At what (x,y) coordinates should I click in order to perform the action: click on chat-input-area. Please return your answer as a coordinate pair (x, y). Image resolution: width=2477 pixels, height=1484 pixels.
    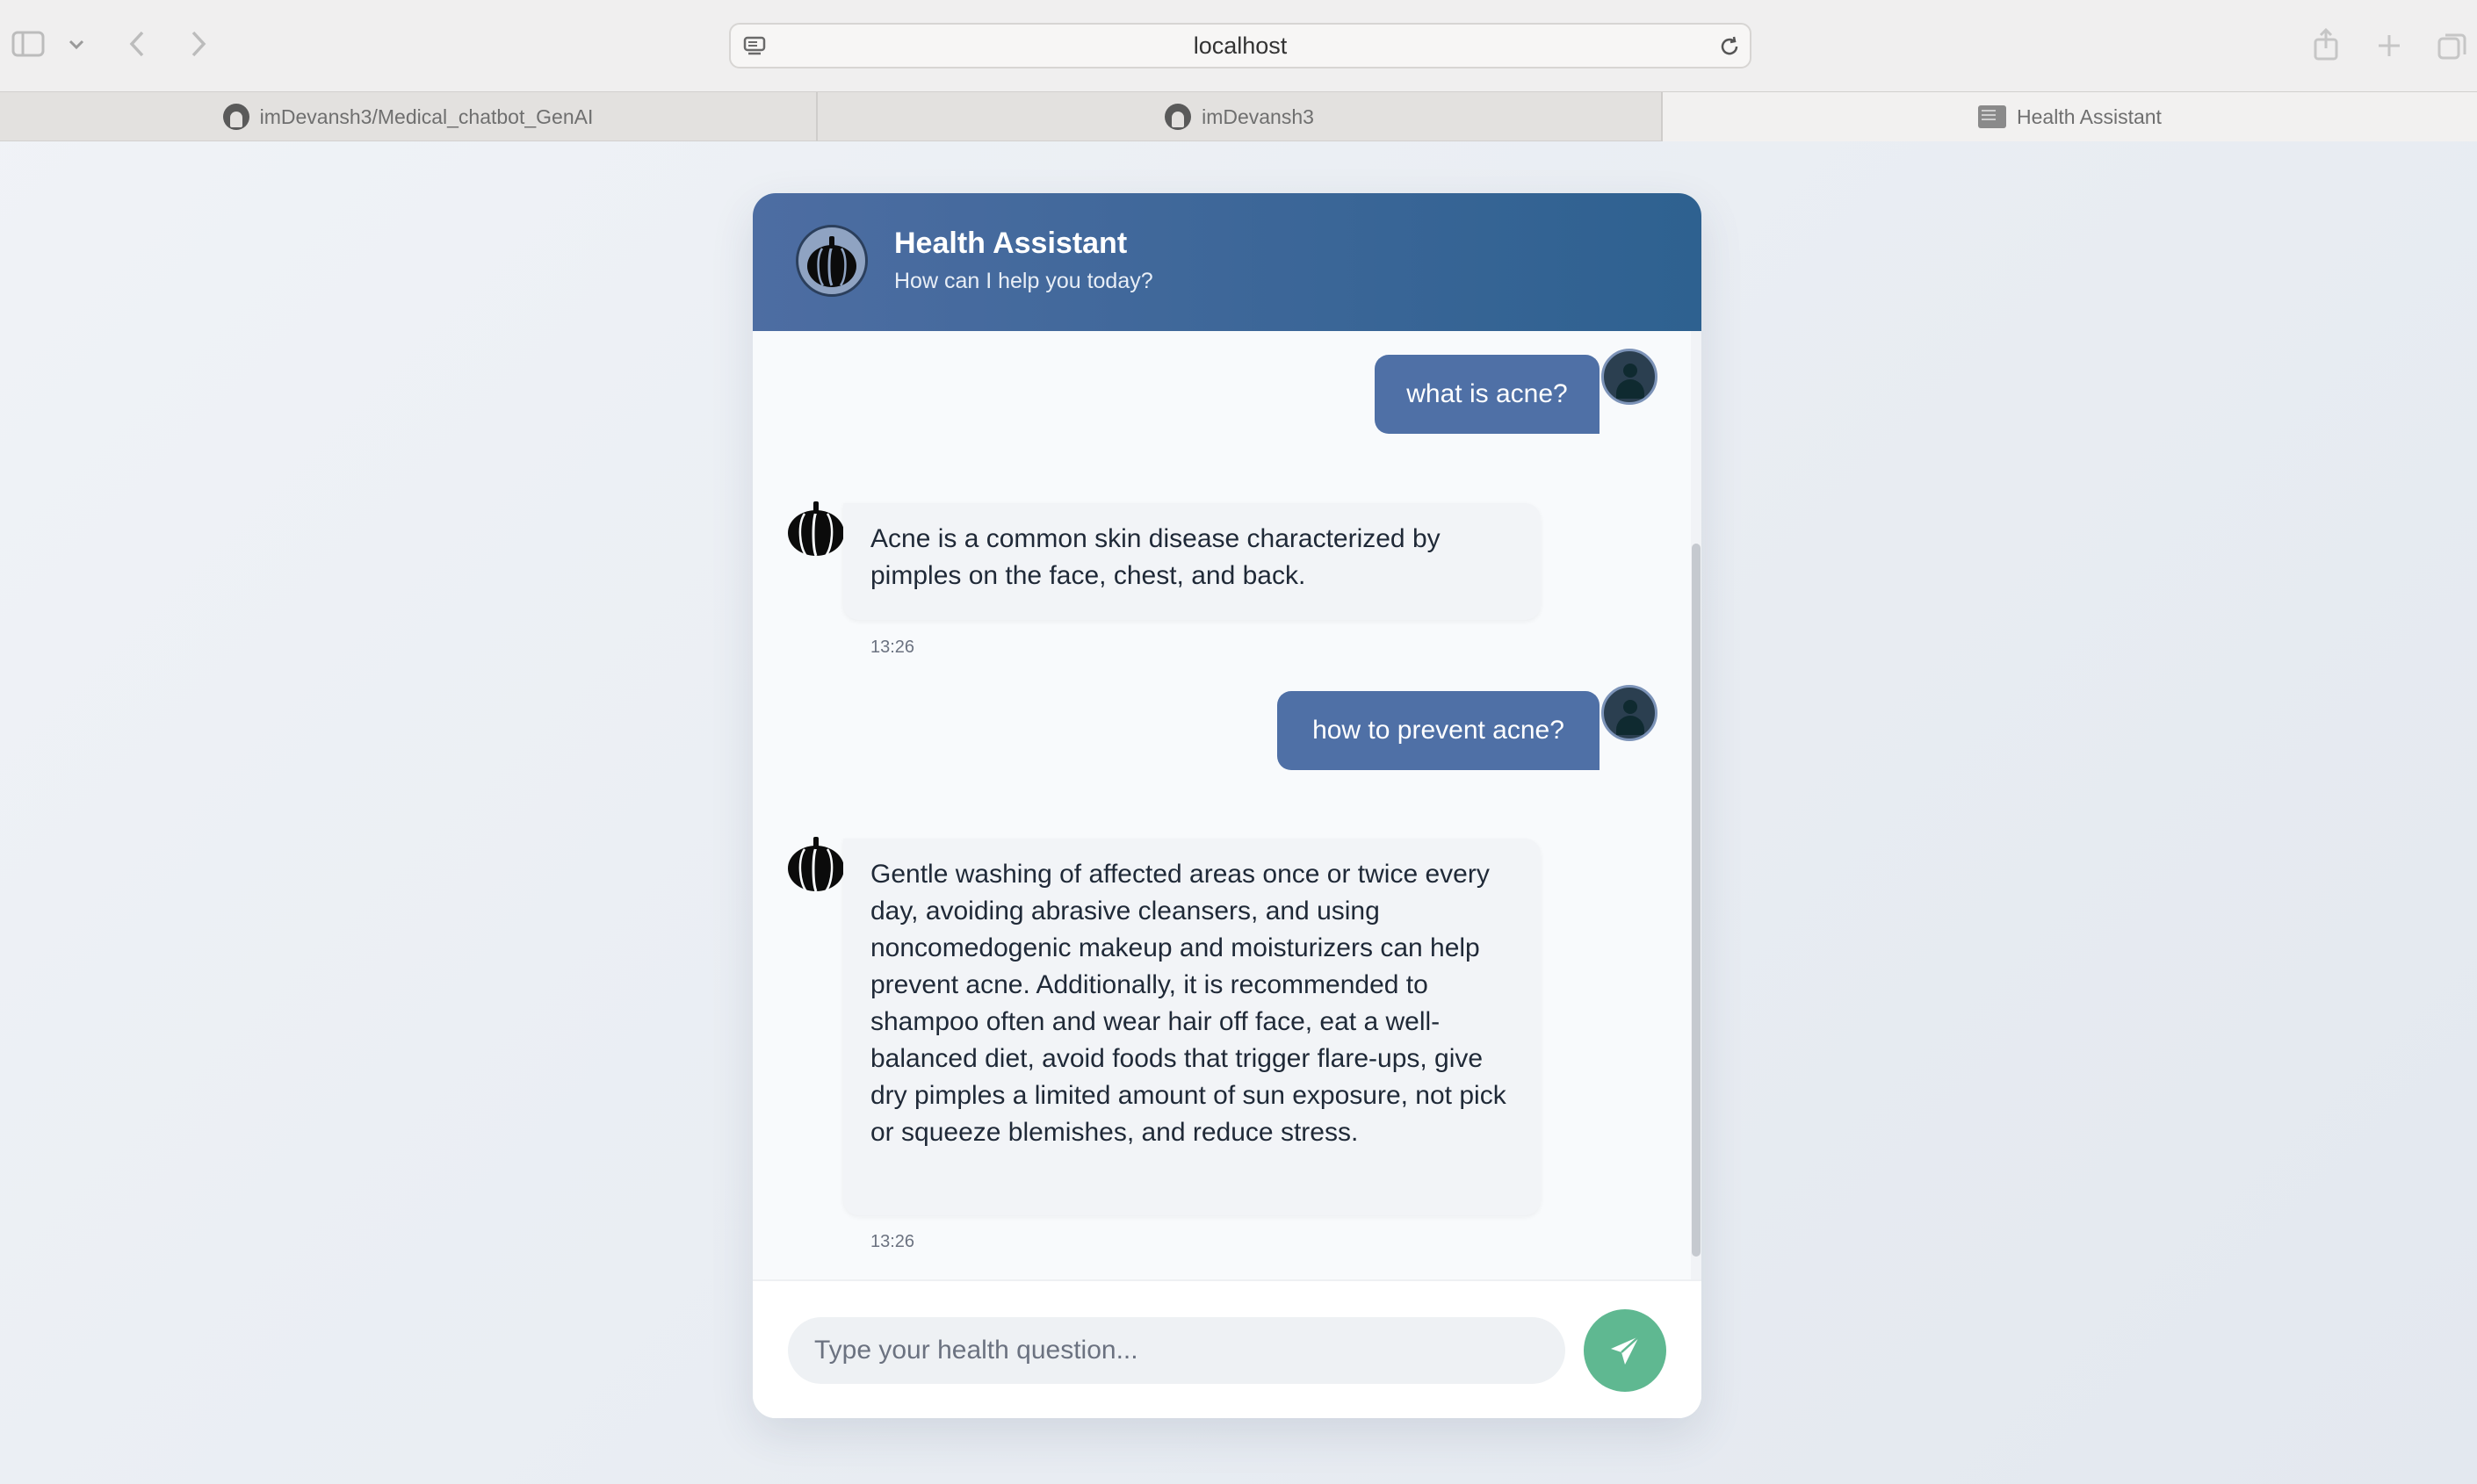
    Looking at the image, I should click on (1227, 1349).